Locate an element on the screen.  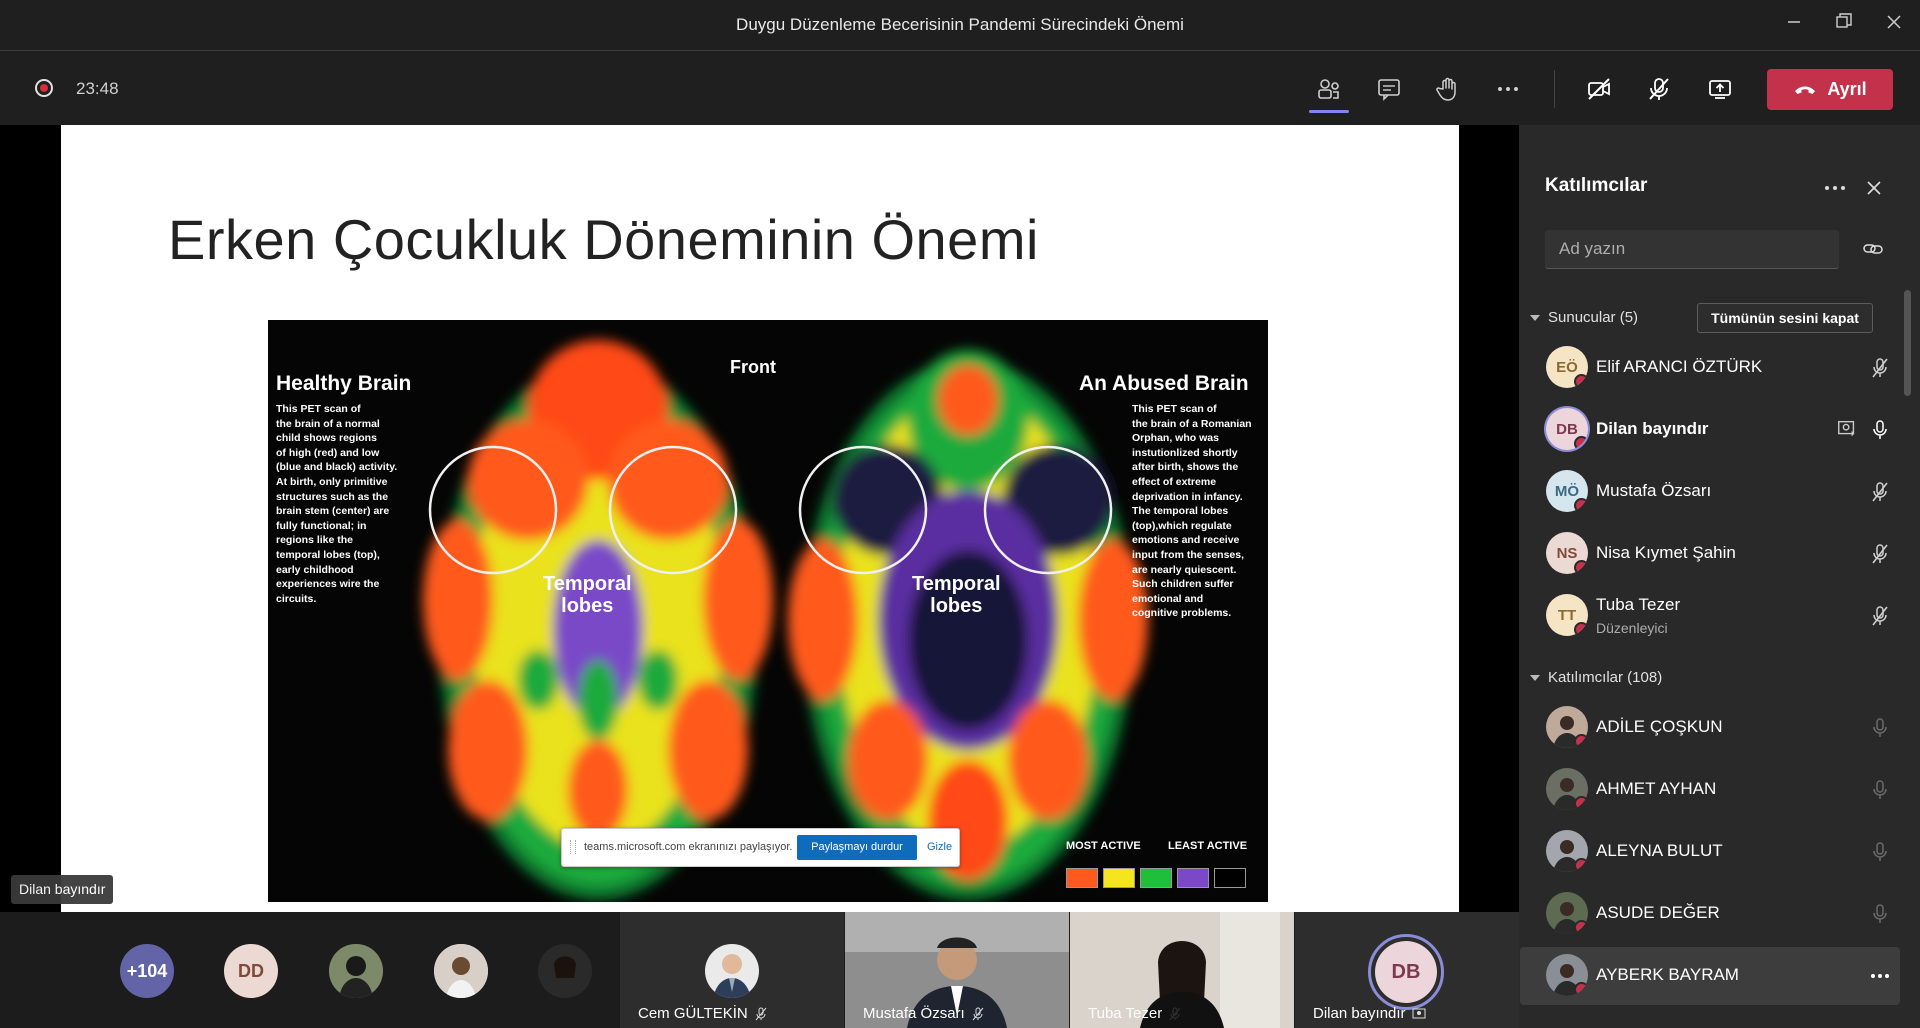
slide-title: Erken Çocukluk Döneminin Önemi is located at coordinates (603, 239).